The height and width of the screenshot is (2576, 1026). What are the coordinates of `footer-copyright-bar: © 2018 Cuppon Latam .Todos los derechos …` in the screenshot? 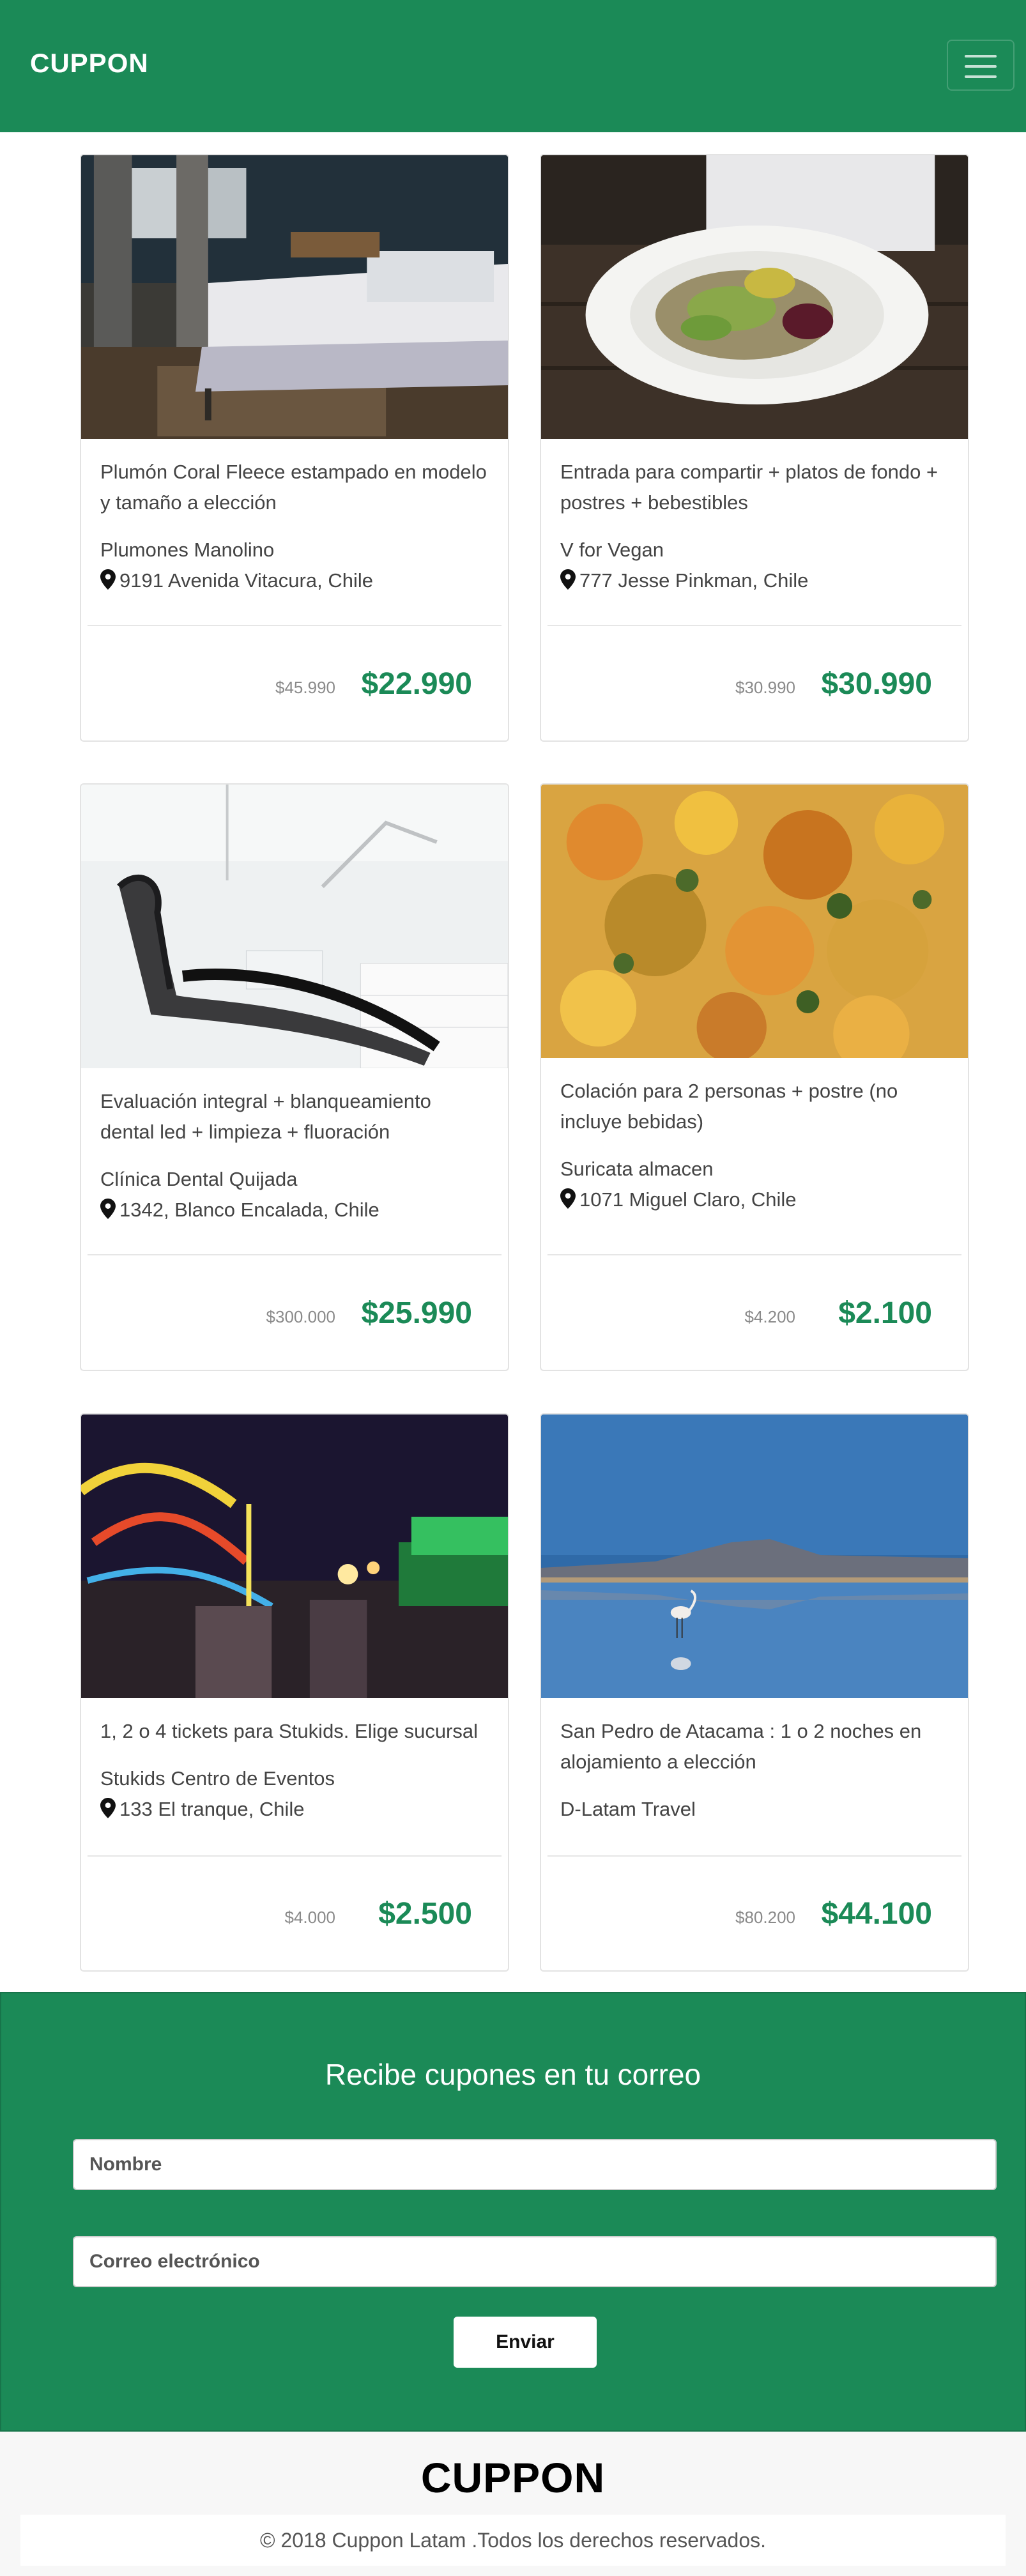 It's located at (513, 2540).